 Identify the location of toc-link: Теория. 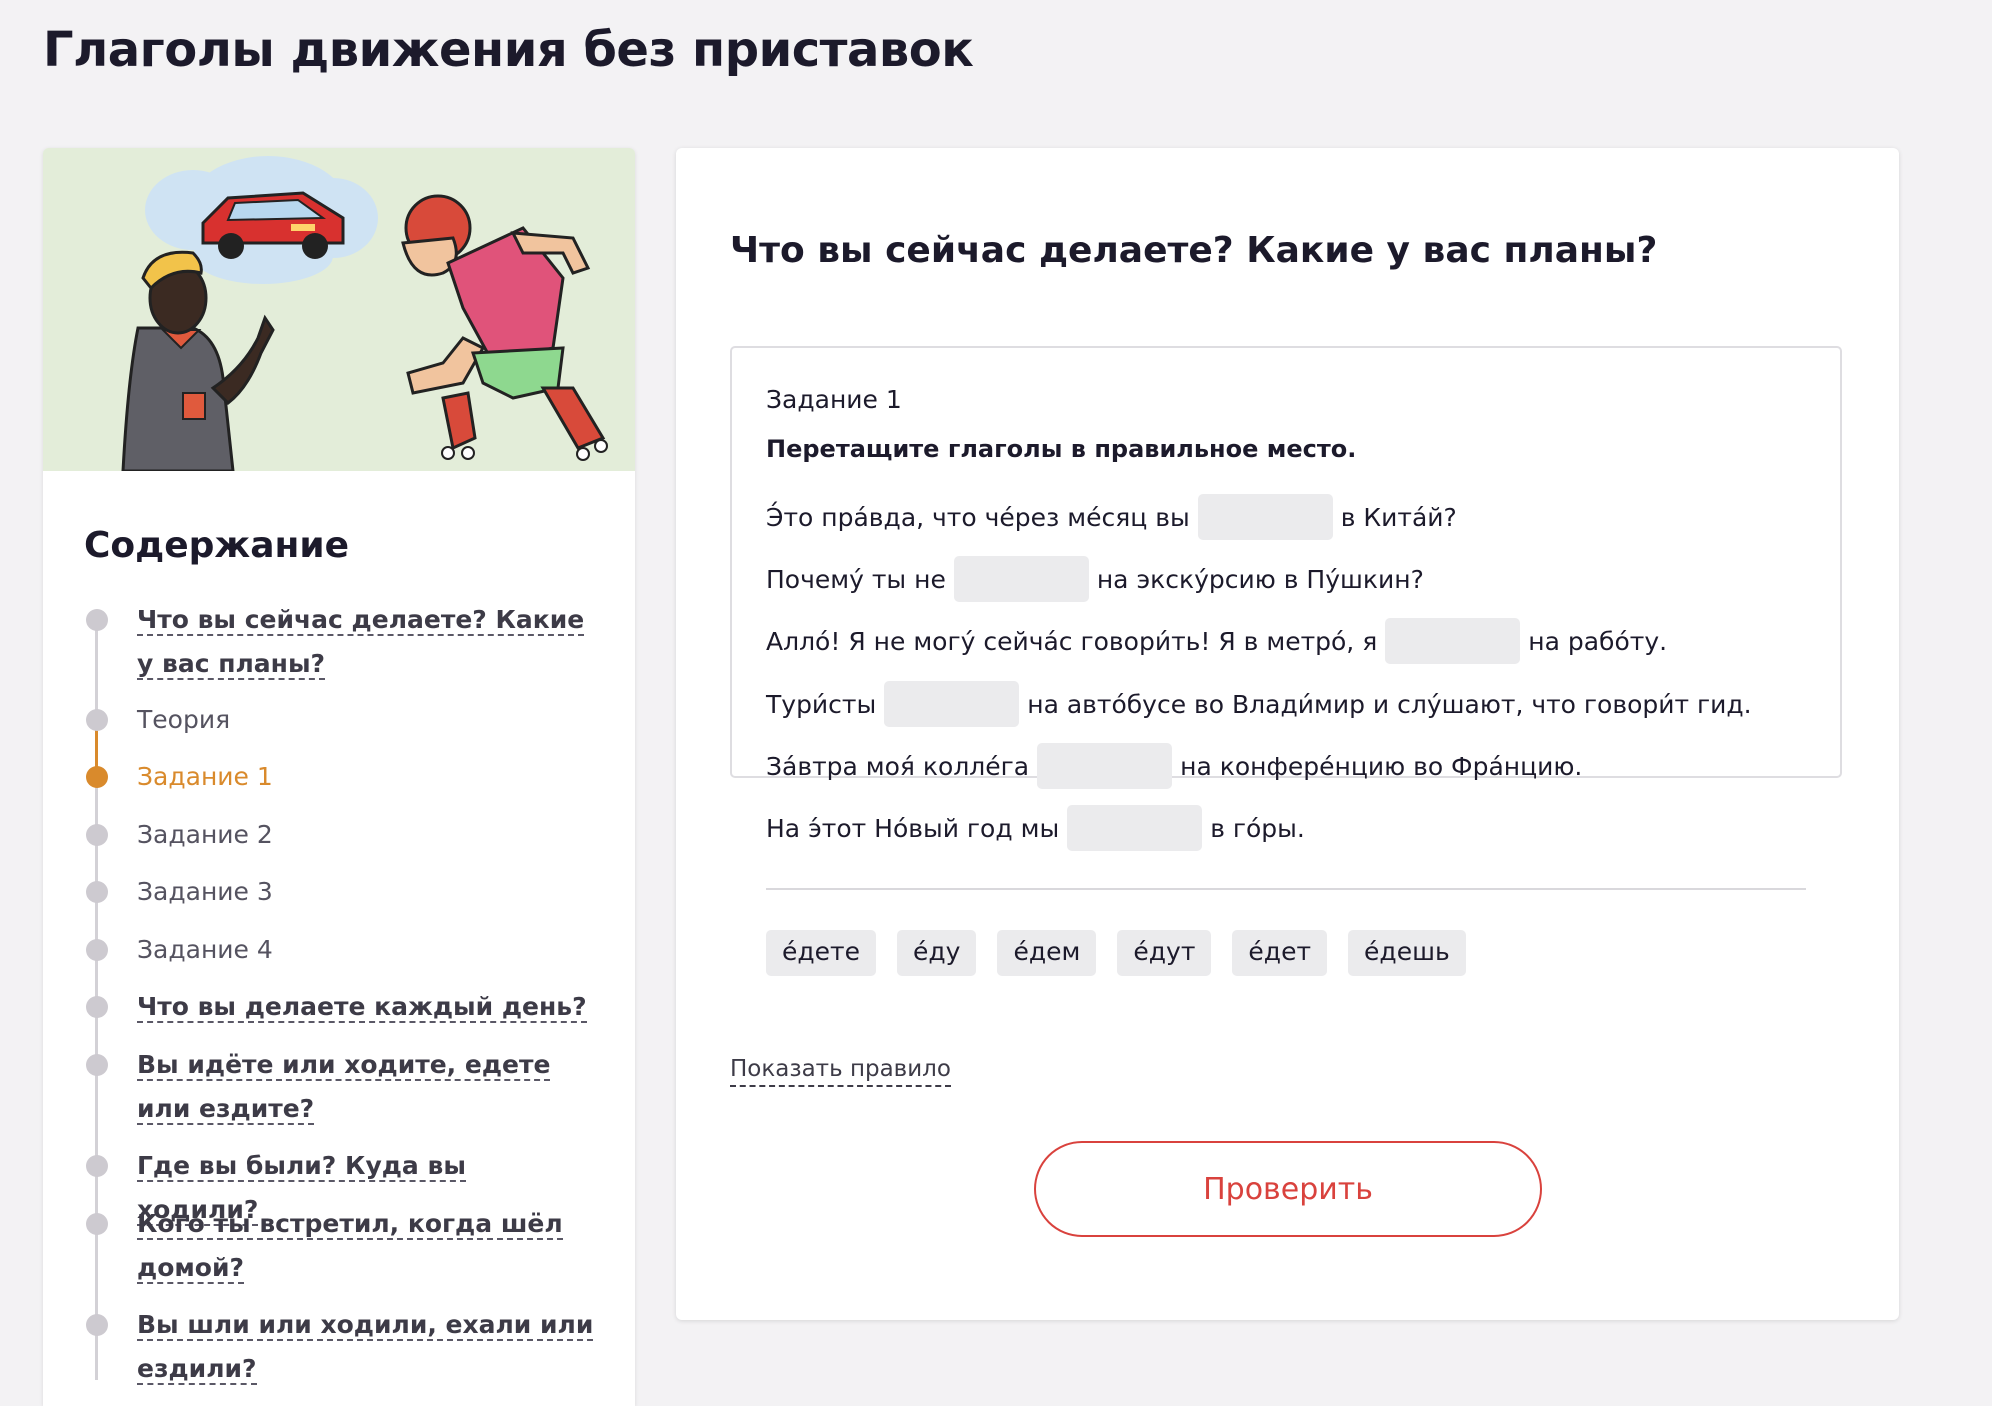
(183, 719).